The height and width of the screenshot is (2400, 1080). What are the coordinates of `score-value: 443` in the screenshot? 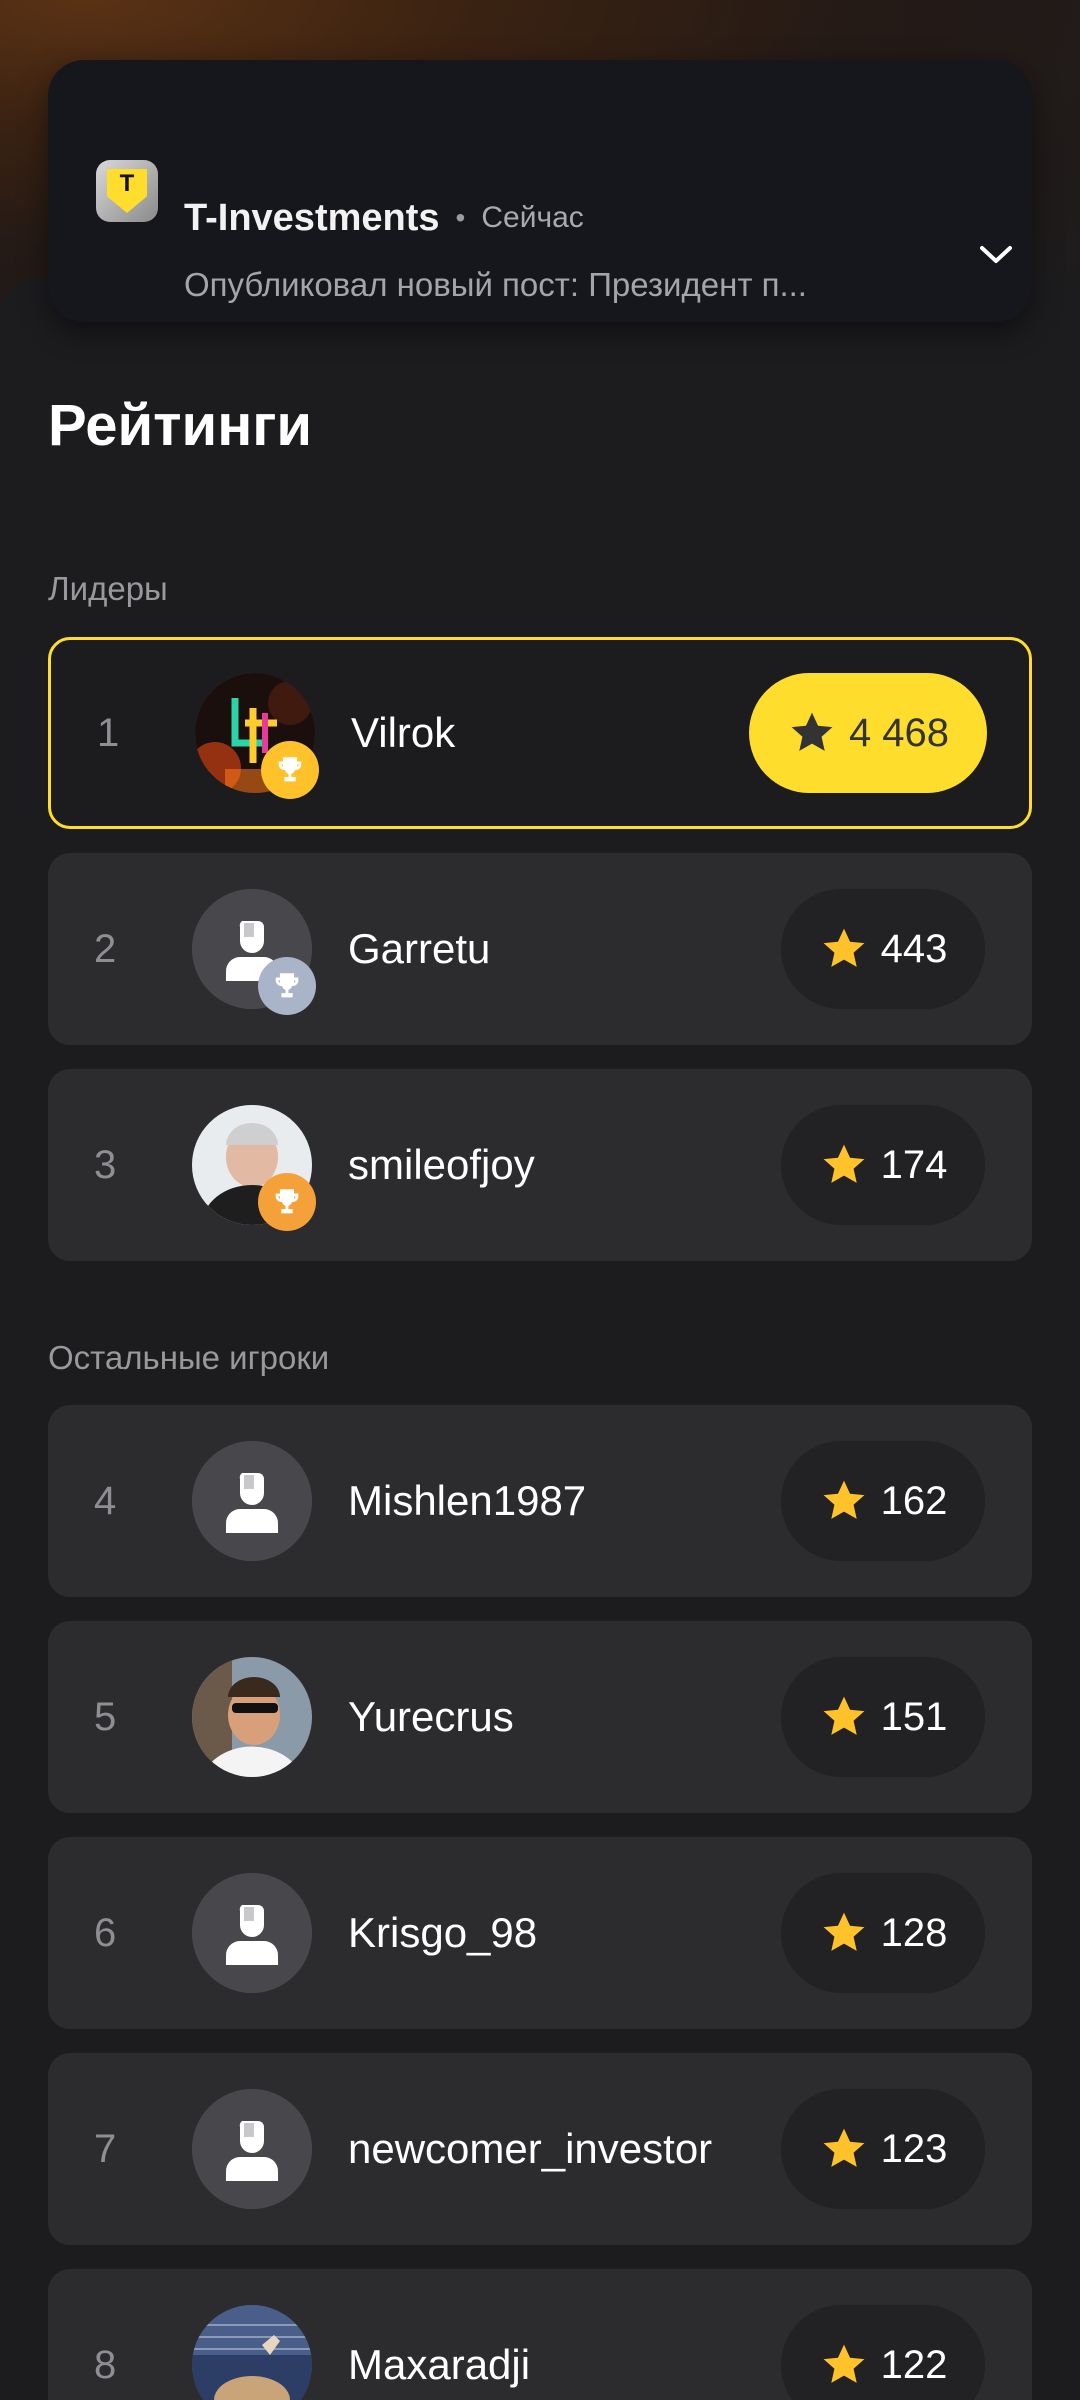 It's located at (914, 948).